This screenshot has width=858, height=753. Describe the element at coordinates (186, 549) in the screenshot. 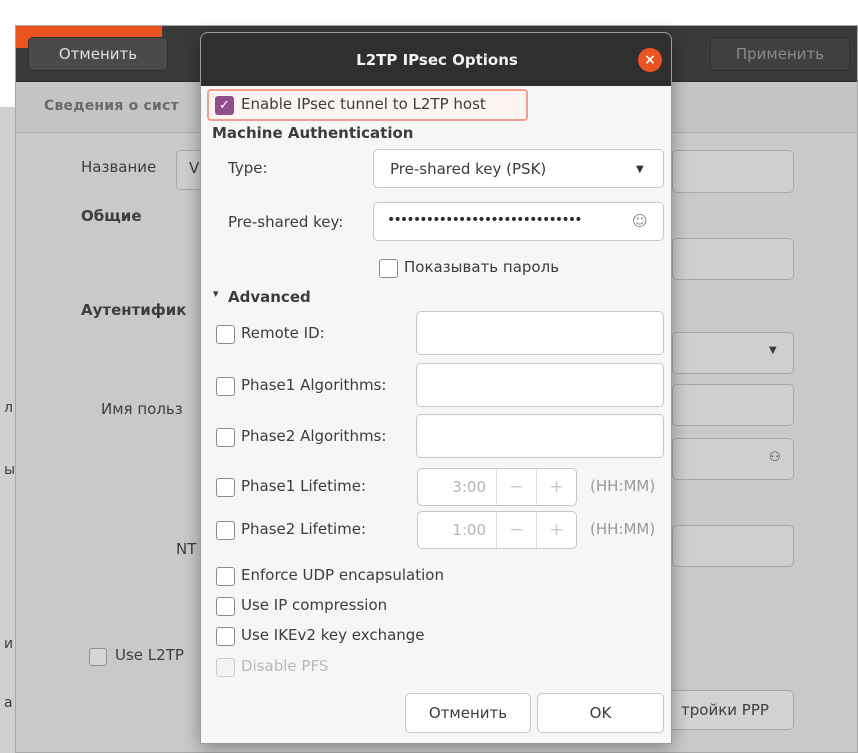

I see `nt-domain-label: NT` at that location.